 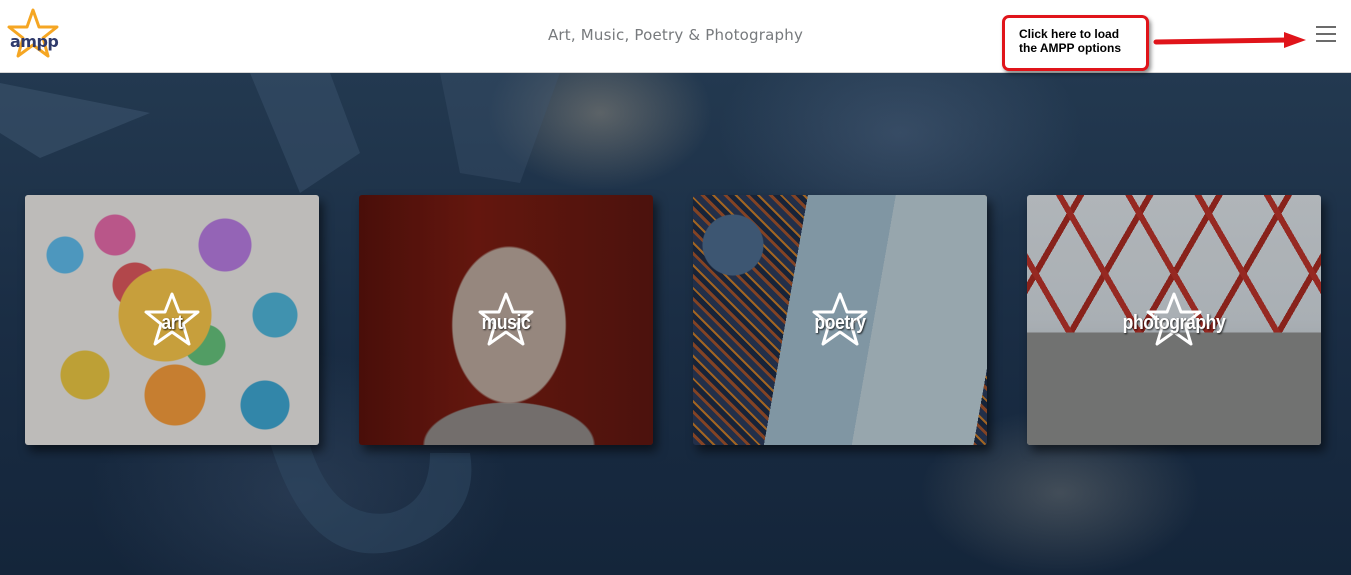 What do you see at coordinates (1229, 40) in the screenshot?
I see `arrow-right-icon` at bounding box center [1229, 40].